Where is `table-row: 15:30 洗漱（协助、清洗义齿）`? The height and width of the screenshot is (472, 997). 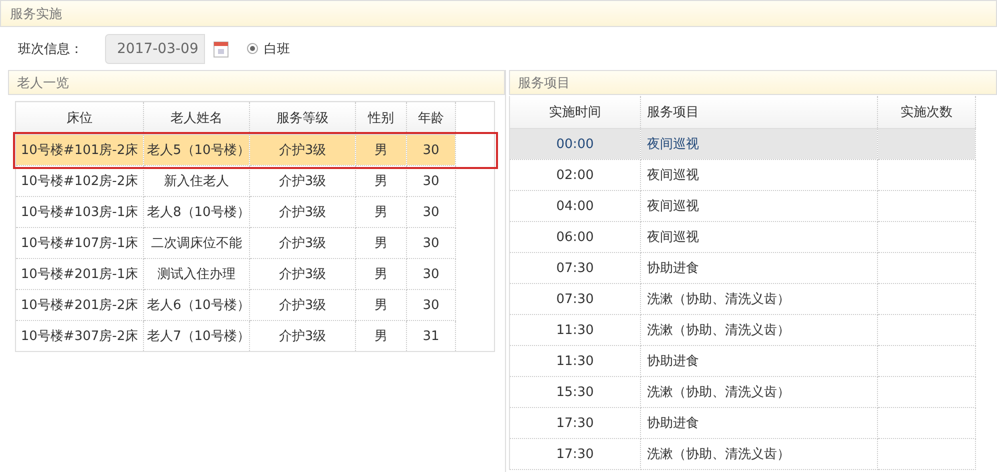
table-row: 15:30 洗漱（协助、清洗义齿） is located at coordinates (753, 392).